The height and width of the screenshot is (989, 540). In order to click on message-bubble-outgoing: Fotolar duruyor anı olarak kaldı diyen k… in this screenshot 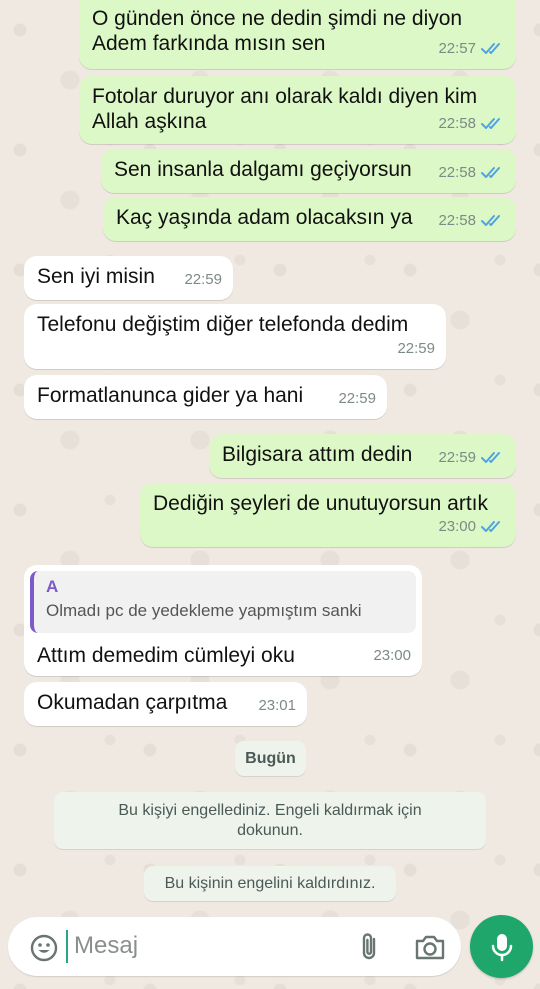, I will do `click(297, 110)`.